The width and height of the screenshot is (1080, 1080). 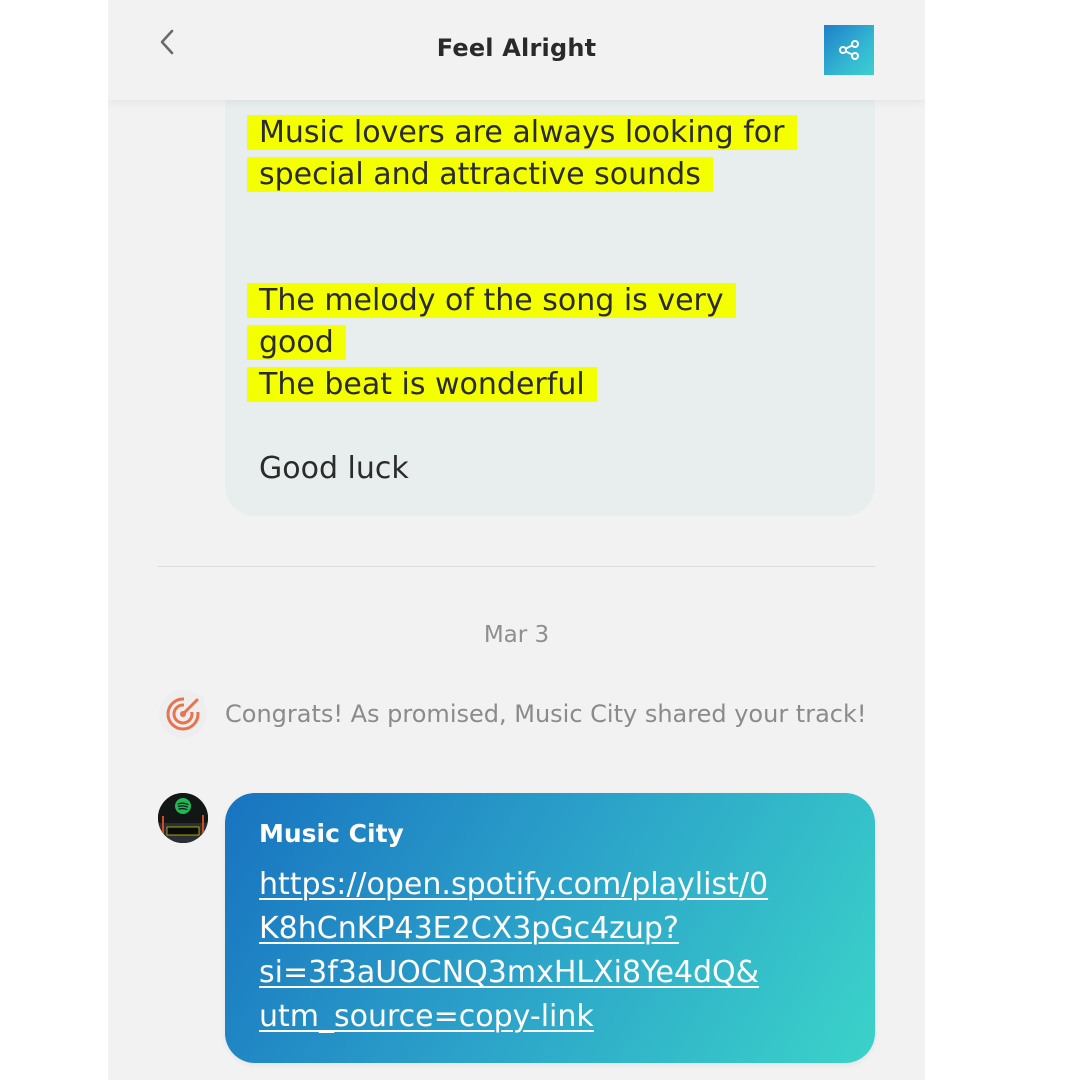 I want to click on message-line: The melody of the song is very, so click(x=491, y=301).